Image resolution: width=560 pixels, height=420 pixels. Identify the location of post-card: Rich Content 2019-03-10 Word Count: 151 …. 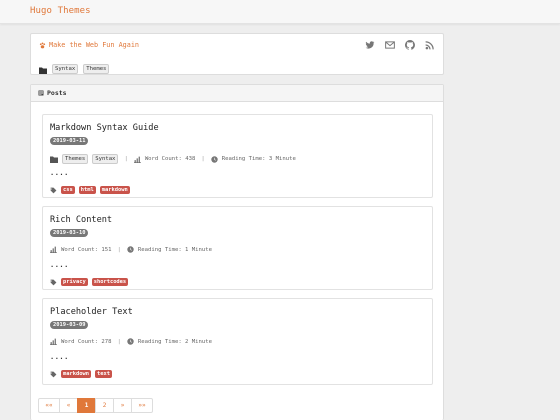
(237, 248).